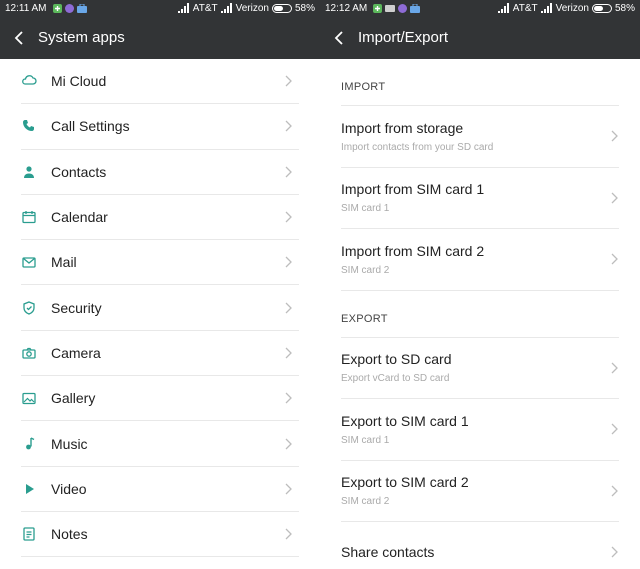 This screenshot has height=569, width=640. Describe the element at coordinates (480, 368) in the screenshot. I see `option-export-to-sd-card: Export to SD card Export vCard to SD card` at that location.